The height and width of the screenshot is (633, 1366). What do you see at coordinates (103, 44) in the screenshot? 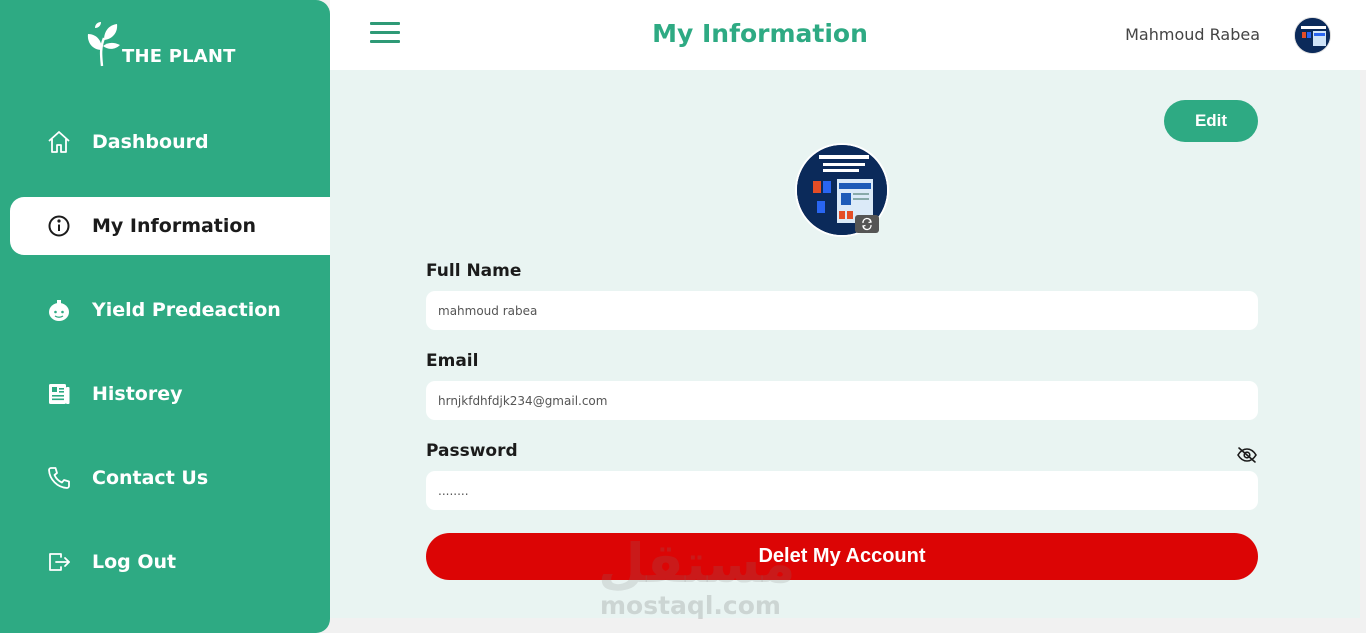
I see `leaf-logo-icon` at bounding box center [103, 44].